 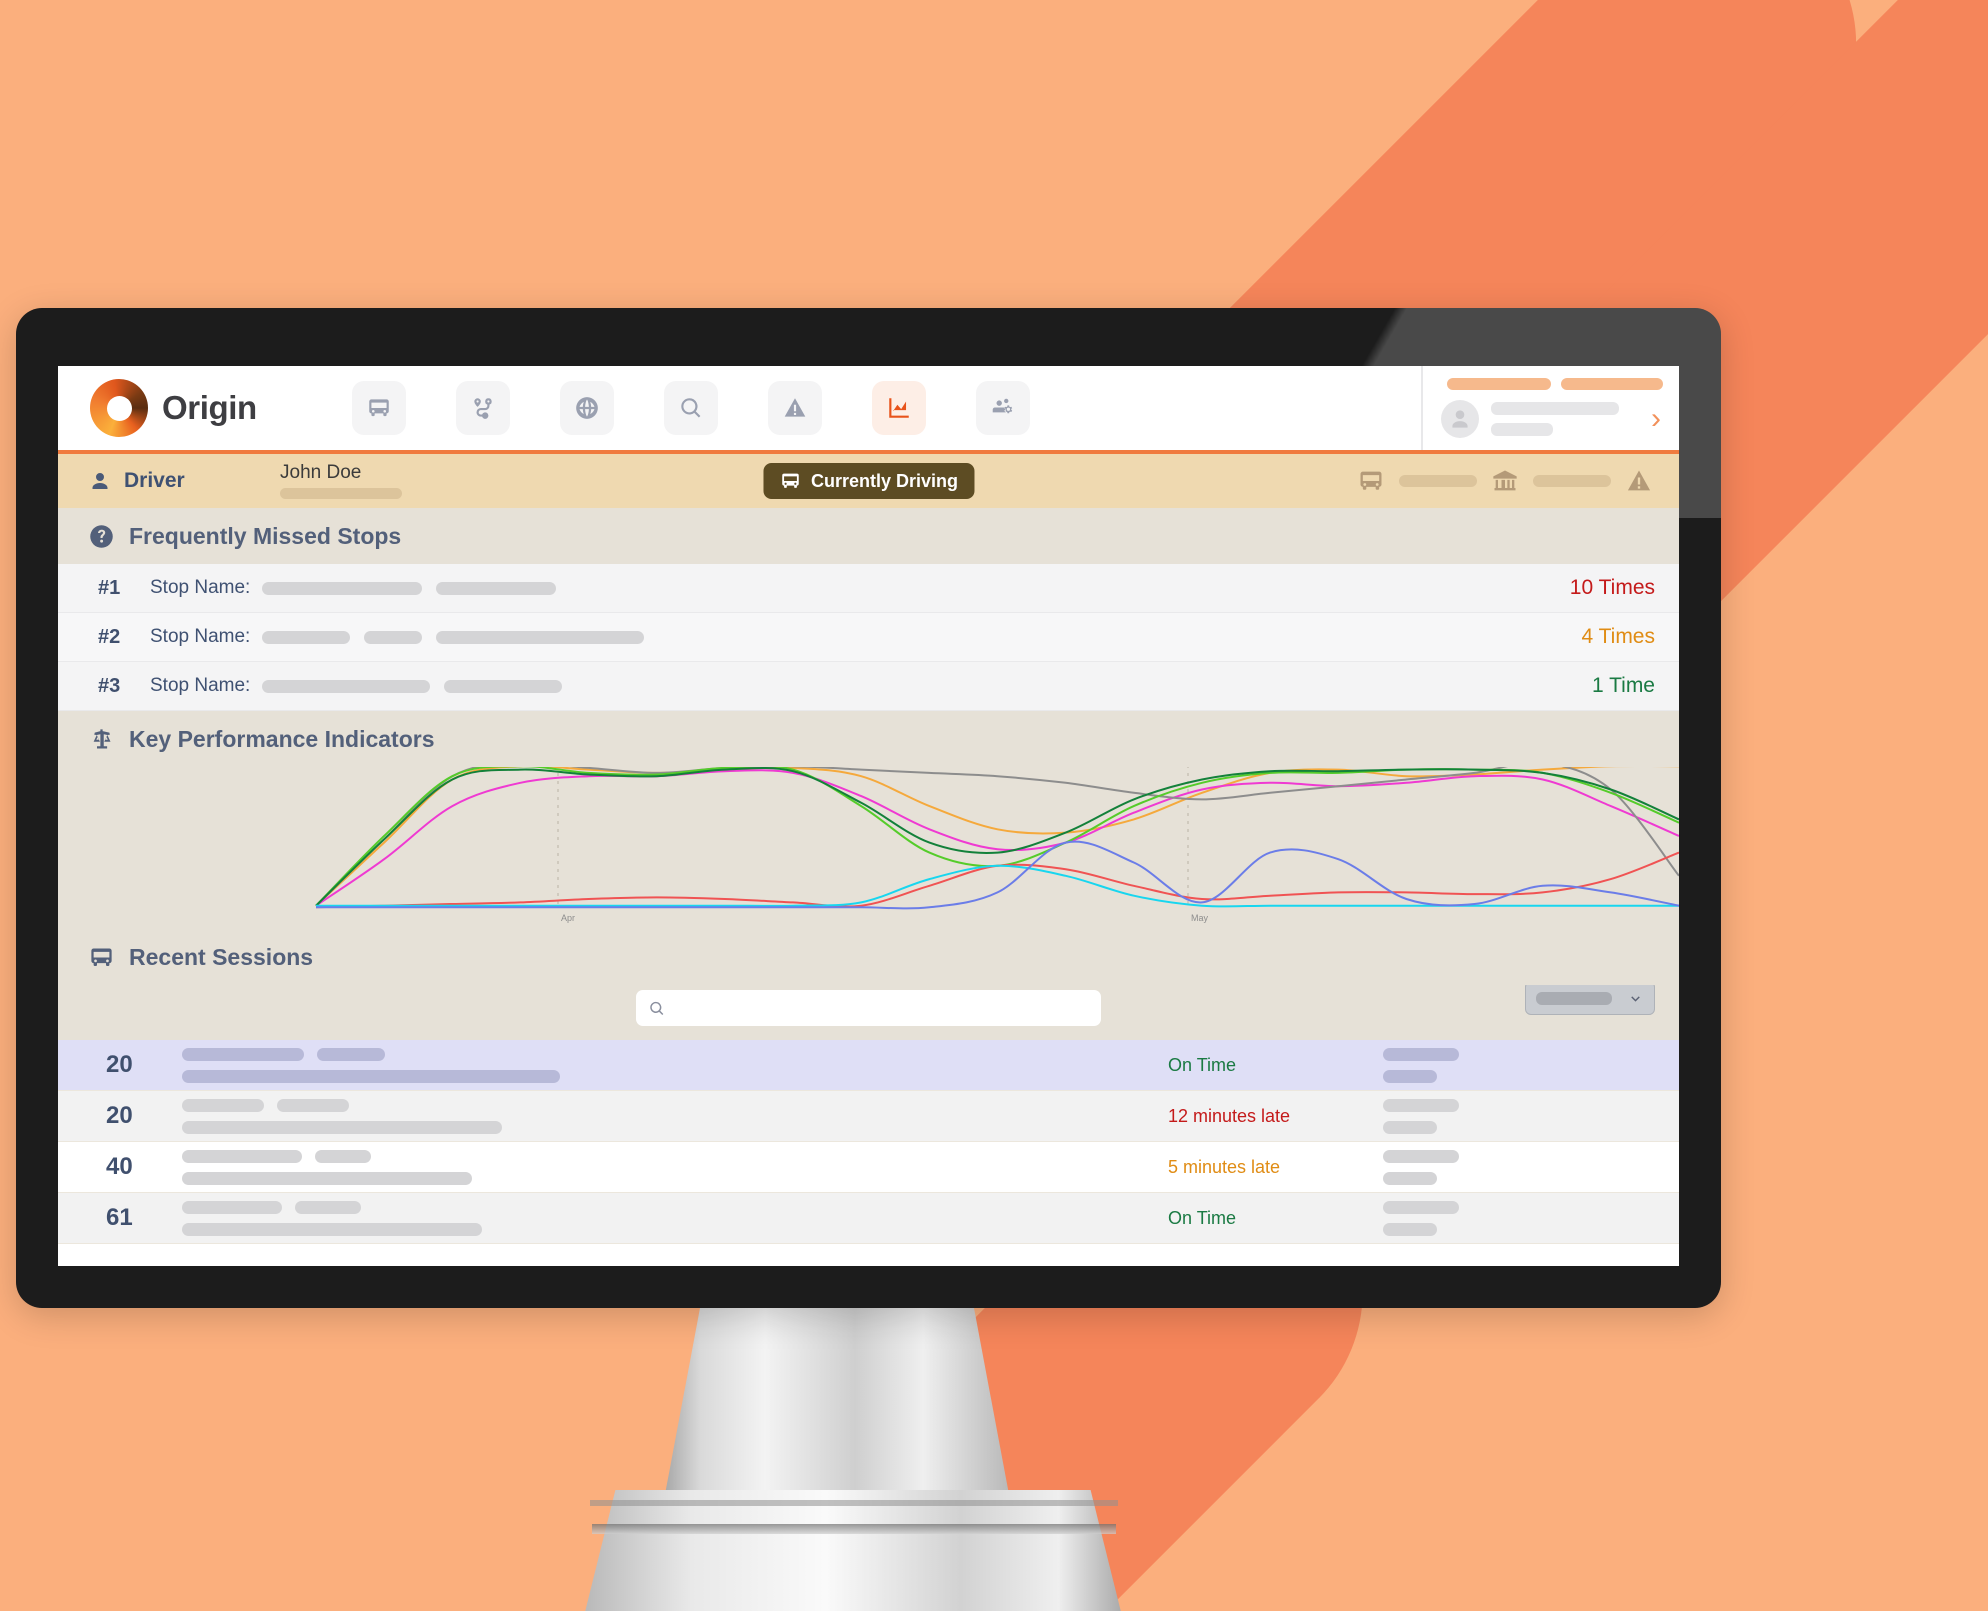 I want to click on kpi-chart-region: Apr May, so click(x=868, y=831).